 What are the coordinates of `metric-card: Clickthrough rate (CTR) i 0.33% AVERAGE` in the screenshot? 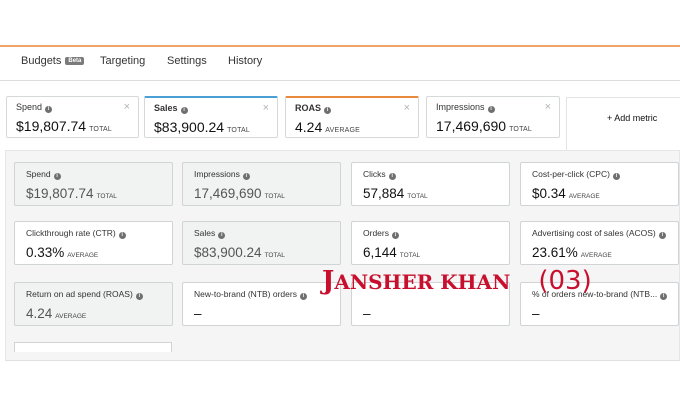 It's located at (93, 243).